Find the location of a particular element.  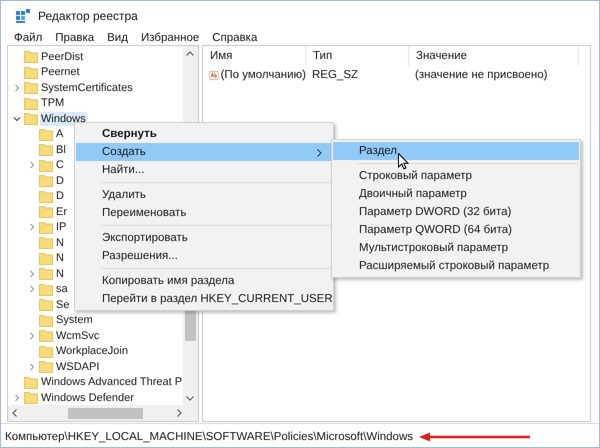

window-title: Редактор реестра is located at coordinates (88, 15).